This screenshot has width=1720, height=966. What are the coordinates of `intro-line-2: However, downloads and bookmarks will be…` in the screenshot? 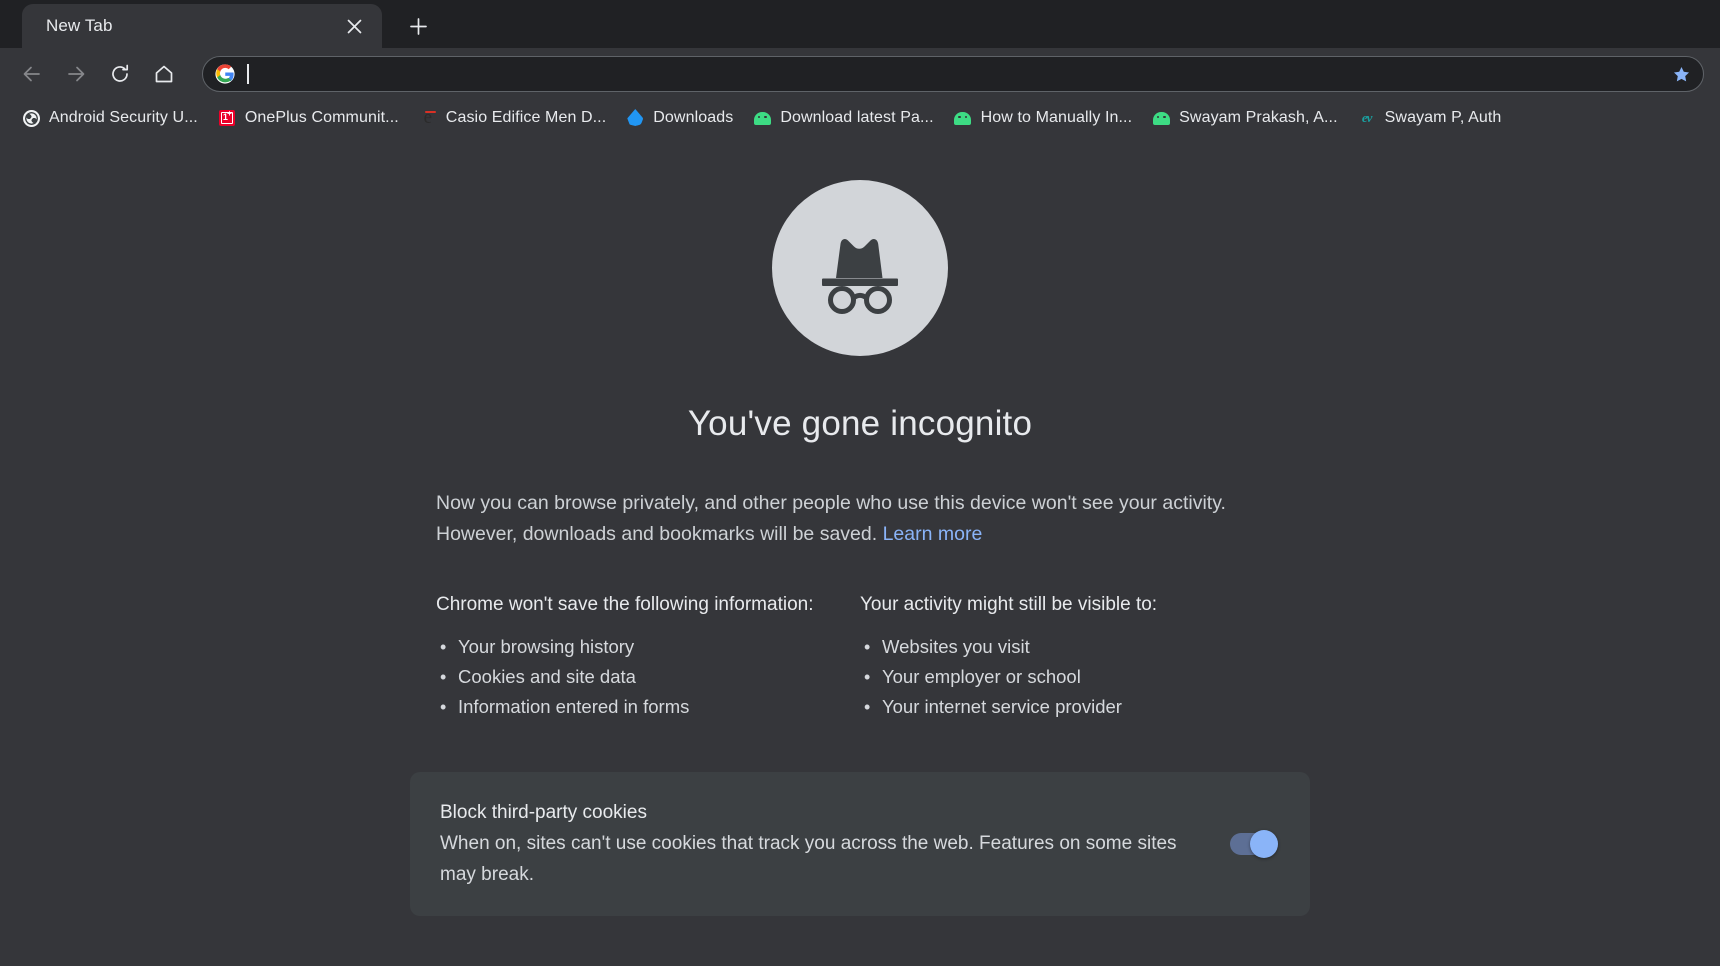 It's located at (657, 534).